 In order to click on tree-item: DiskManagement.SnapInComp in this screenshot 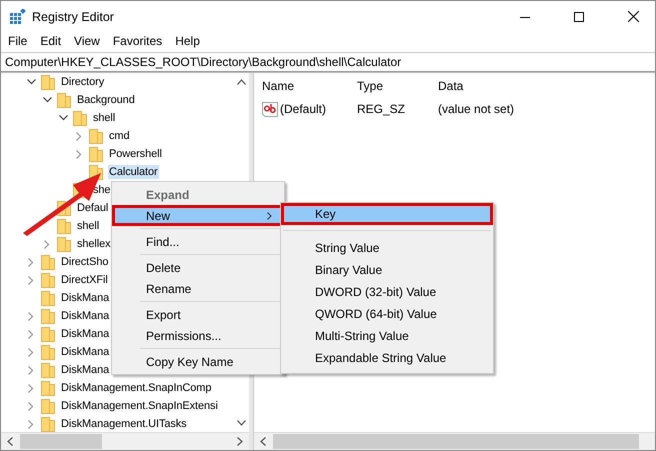, I will do `click(136, 388)`.